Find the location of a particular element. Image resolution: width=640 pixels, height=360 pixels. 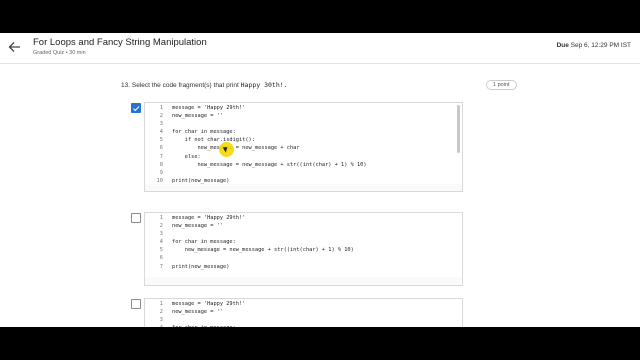

code-line: 5 if not char.isdigit(): is located at coordinates (303, 140).